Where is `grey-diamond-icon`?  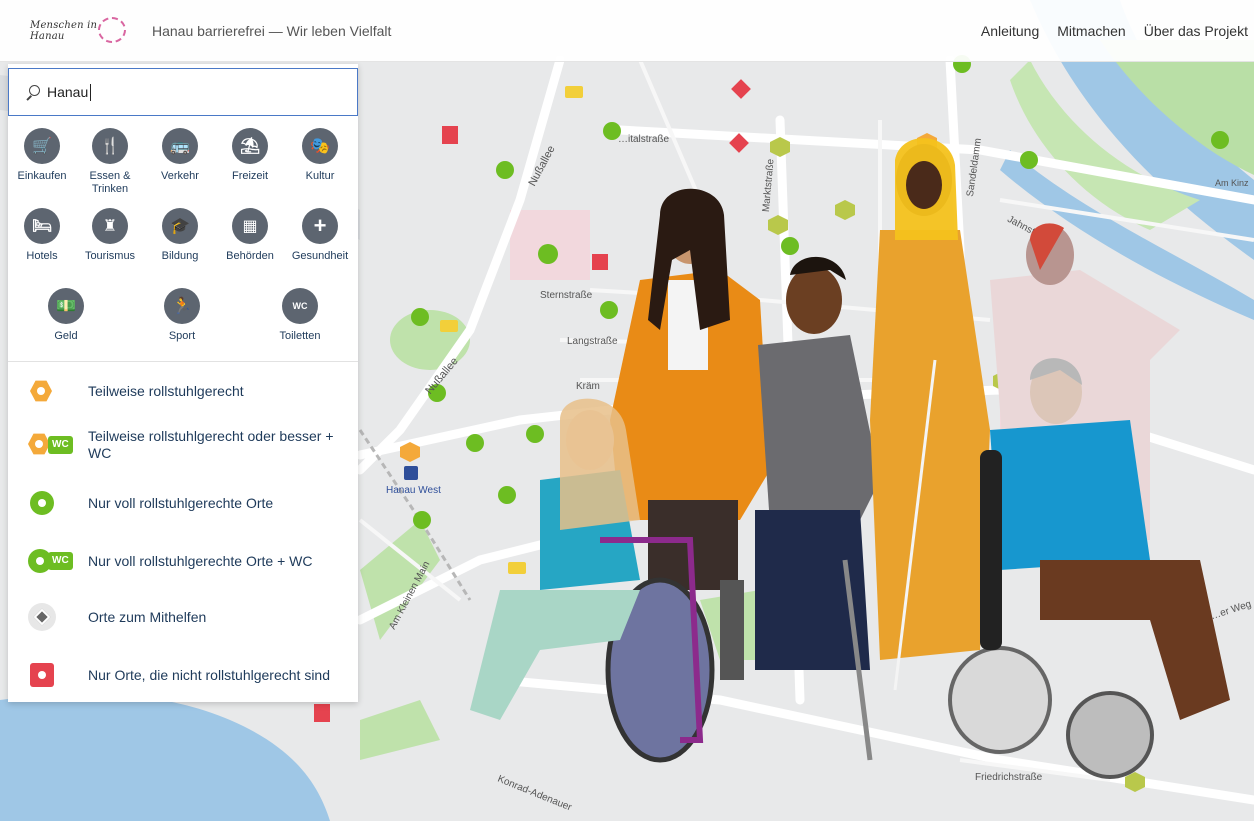 grey-diamond-icon is located at coordinates (42, 617).